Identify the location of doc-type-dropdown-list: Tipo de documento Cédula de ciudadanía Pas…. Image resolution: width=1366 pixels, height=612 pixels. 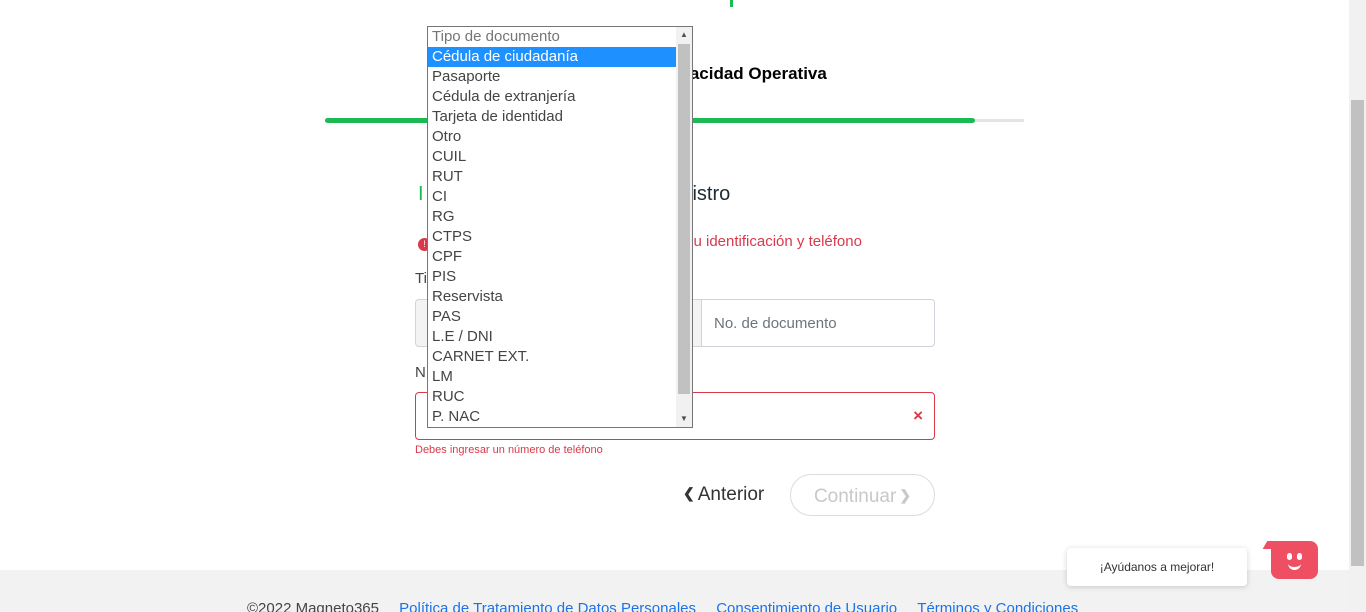
(560, 227).